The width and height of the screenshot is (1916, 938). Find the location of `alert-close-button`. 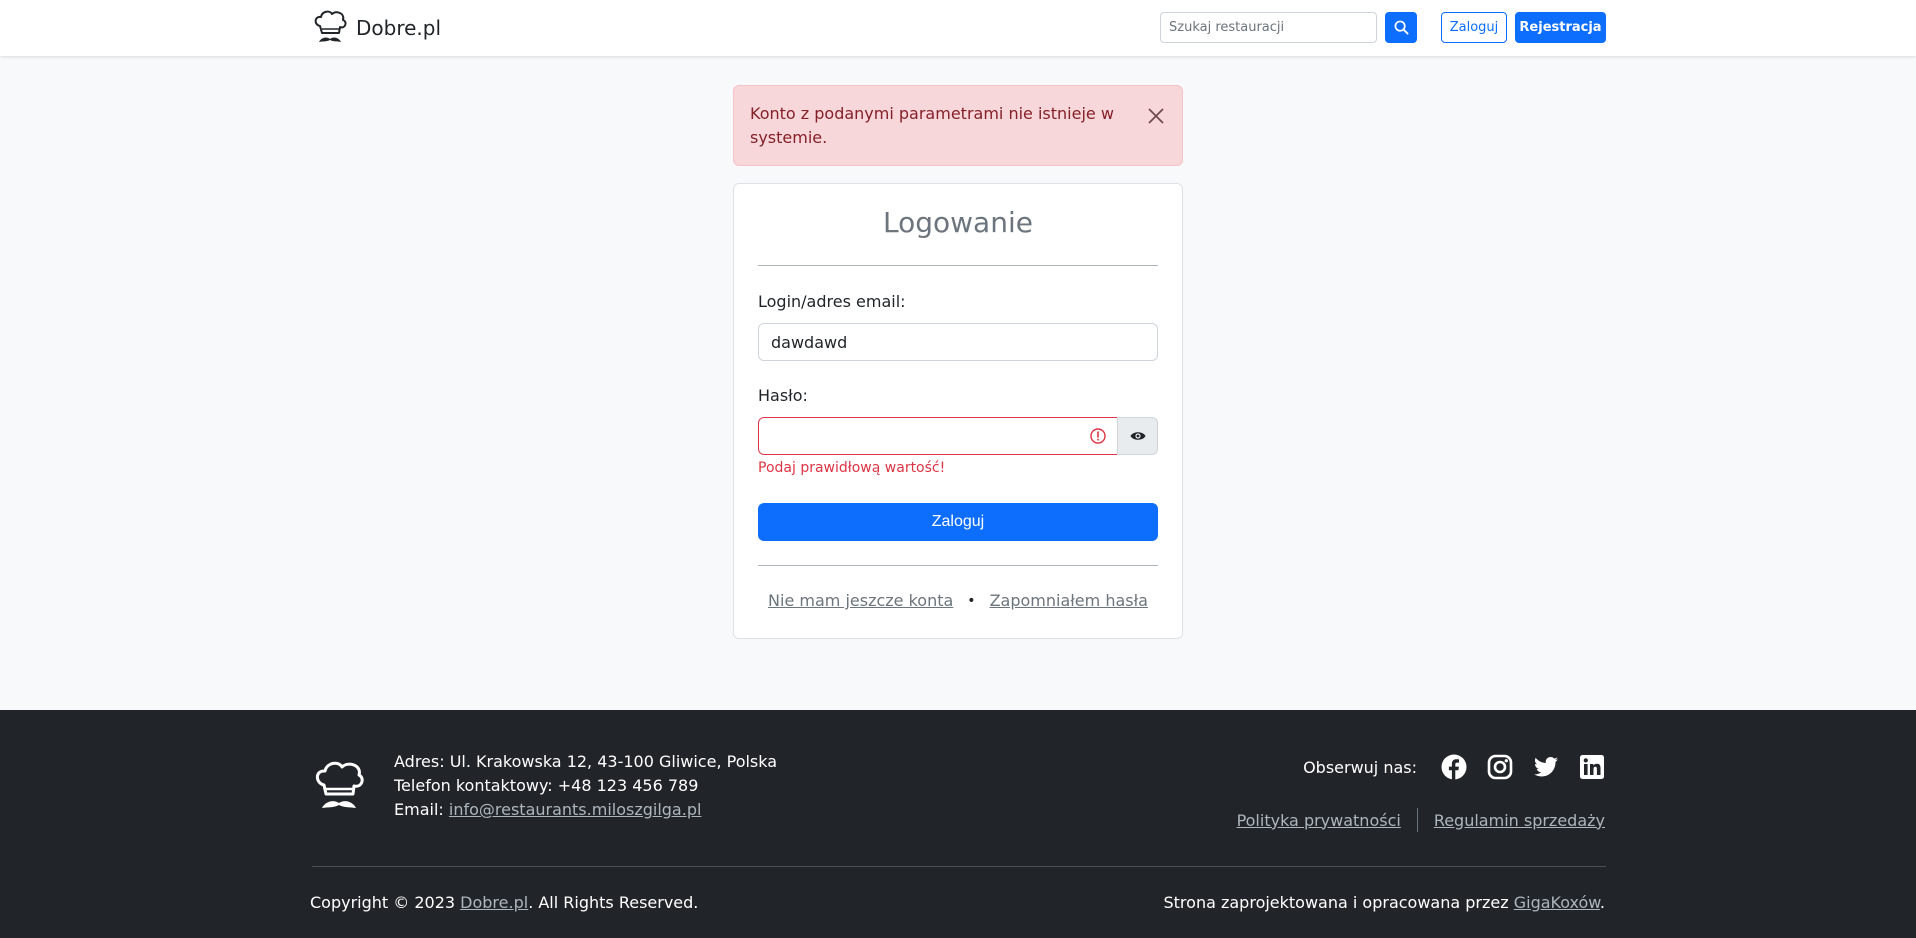

alert-close-button is located at coordinates (1156, 116).